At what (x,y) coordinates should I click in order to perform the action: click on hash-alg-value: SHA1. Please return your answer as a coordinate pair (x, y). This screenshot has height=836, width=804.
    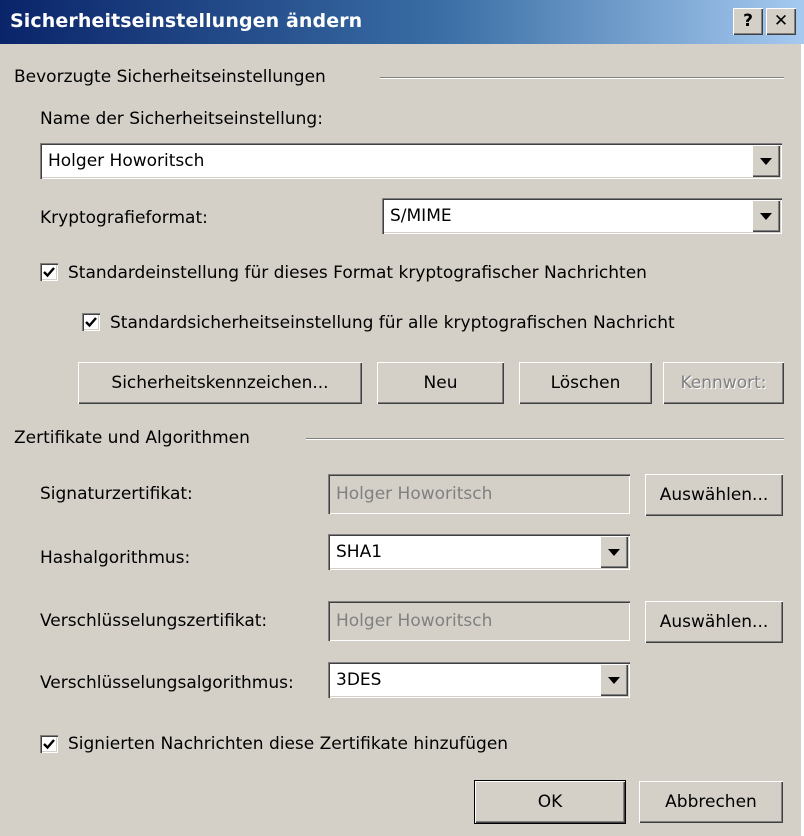
    Looking at the image, I should click on (359, 552).